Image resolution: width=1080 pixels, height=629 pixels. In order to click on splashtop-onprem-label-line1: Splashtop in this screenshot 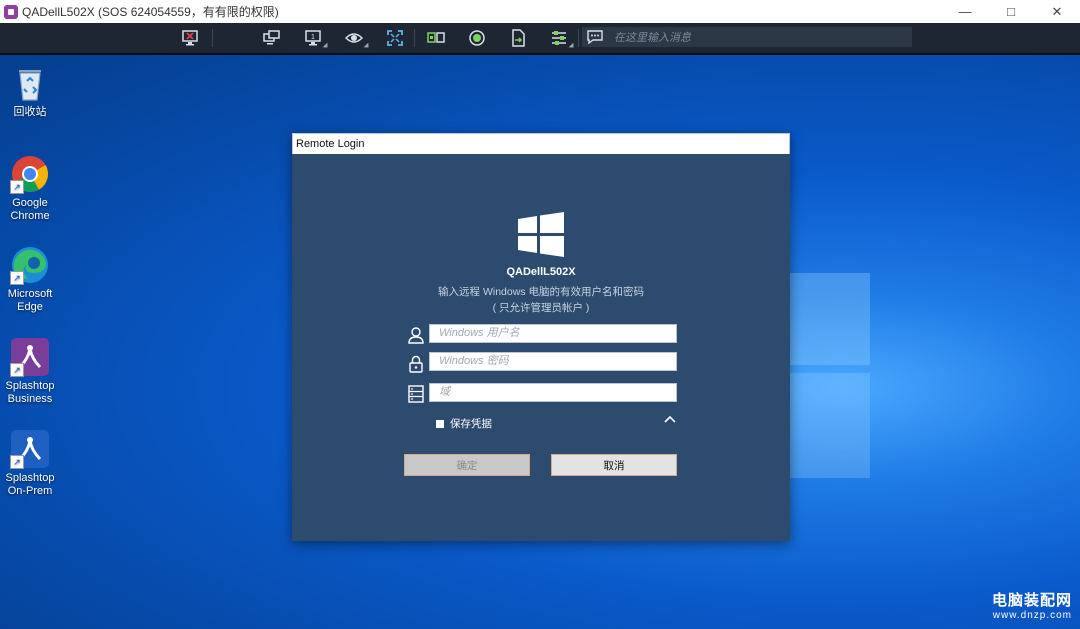, I will do `click(30, 478)`.